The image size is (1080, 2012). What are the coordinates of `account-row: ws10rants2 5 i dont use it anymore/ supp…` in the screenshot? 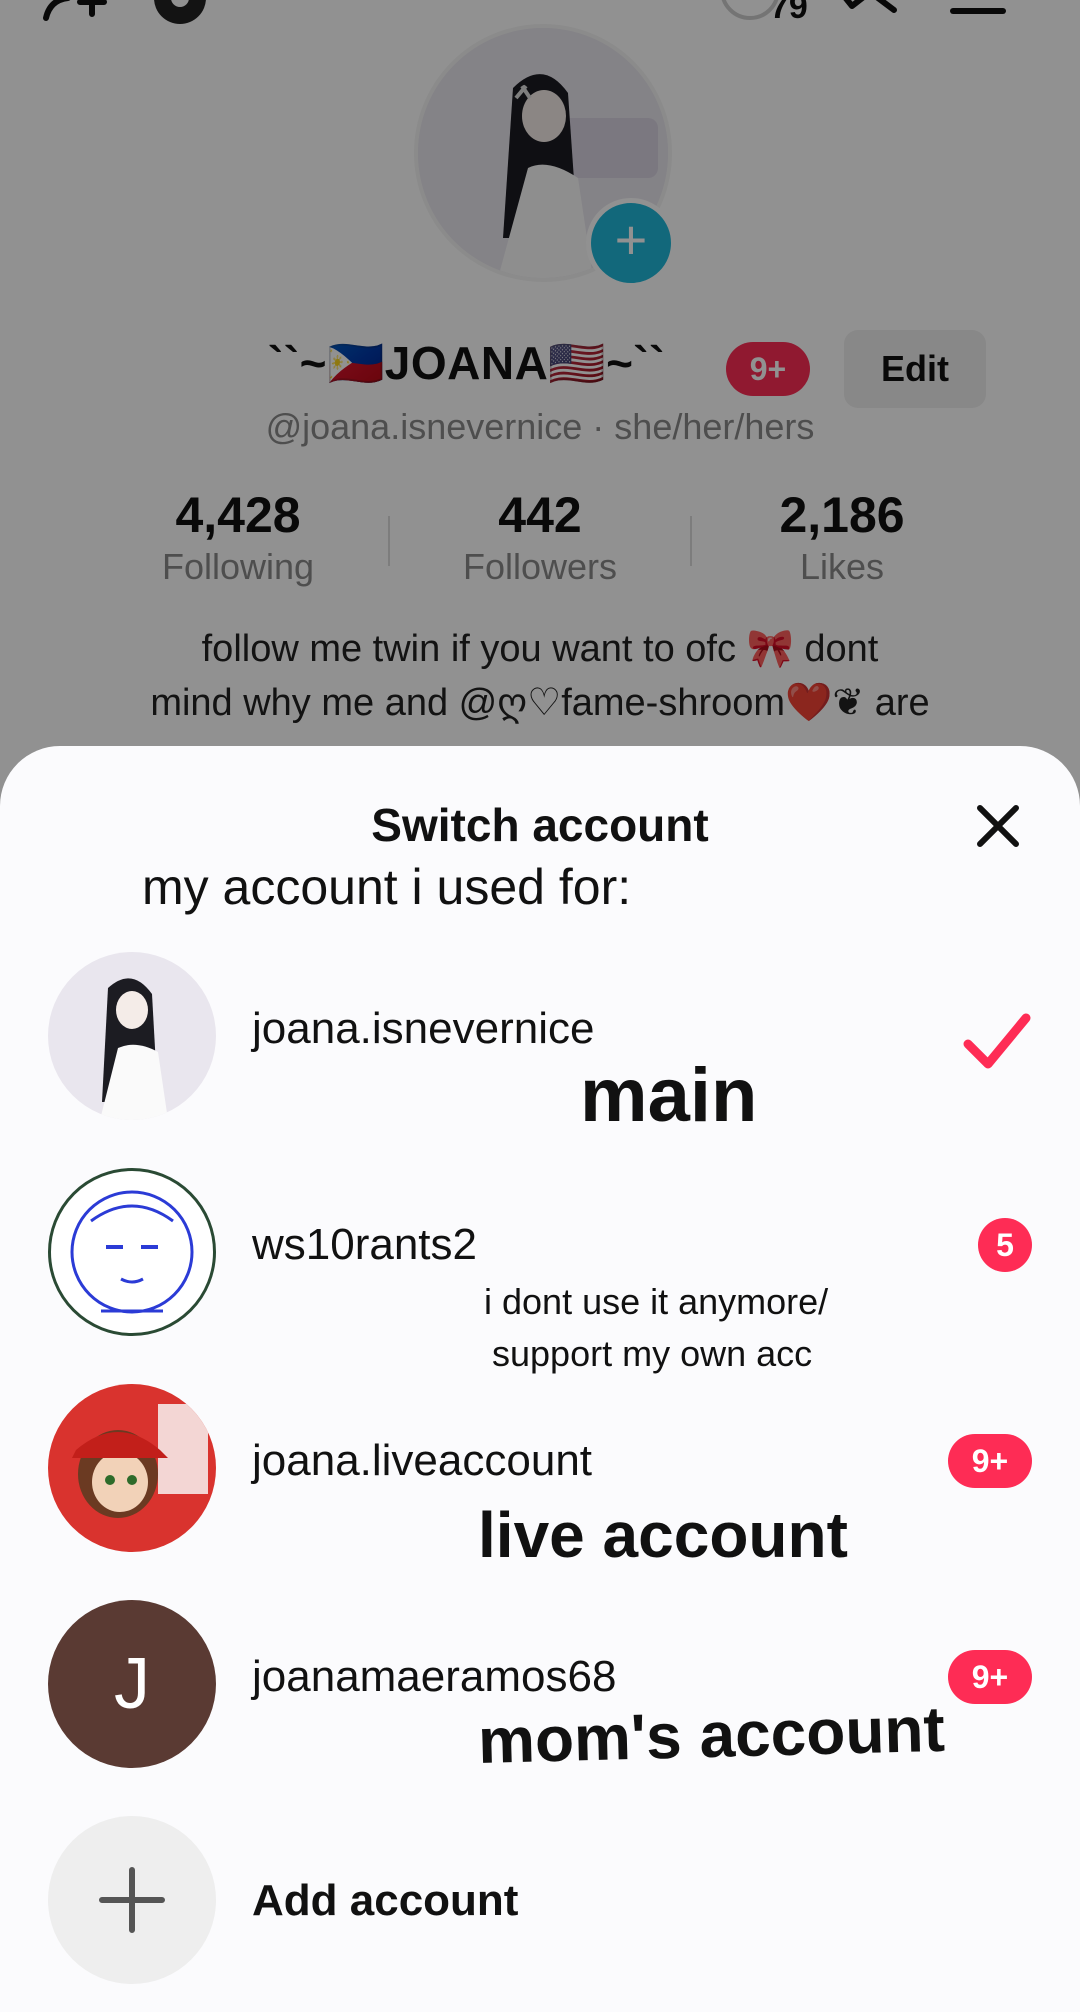 It's located at (540, 1271).